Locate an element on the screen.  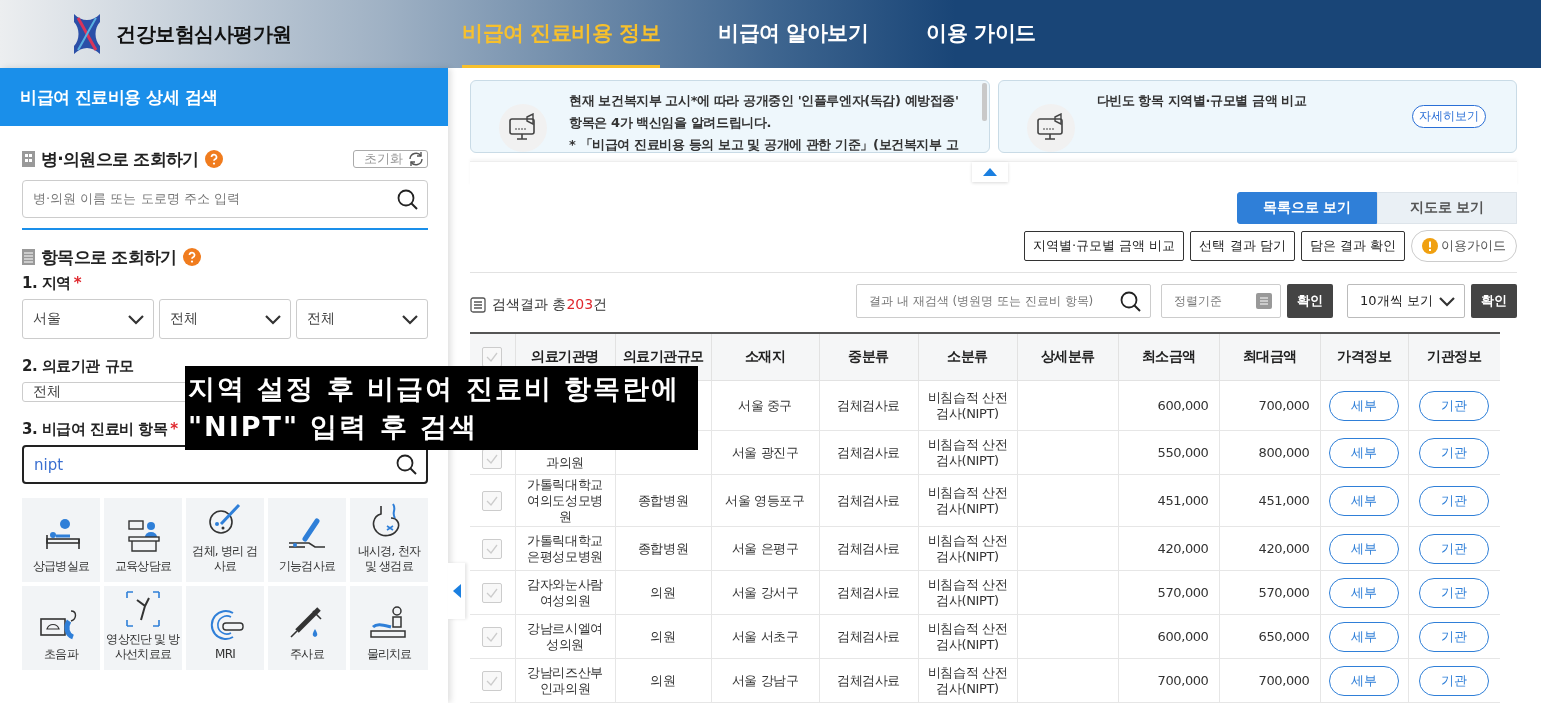
category-tile: MRI is located at coordinates (225, 628).